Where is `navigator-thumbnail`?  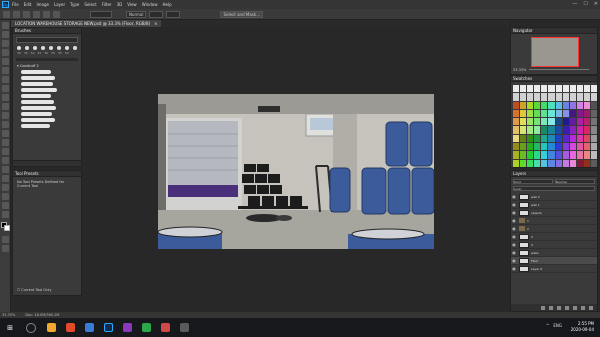
navigator-thumbnail is located at coordinates (555, 52).